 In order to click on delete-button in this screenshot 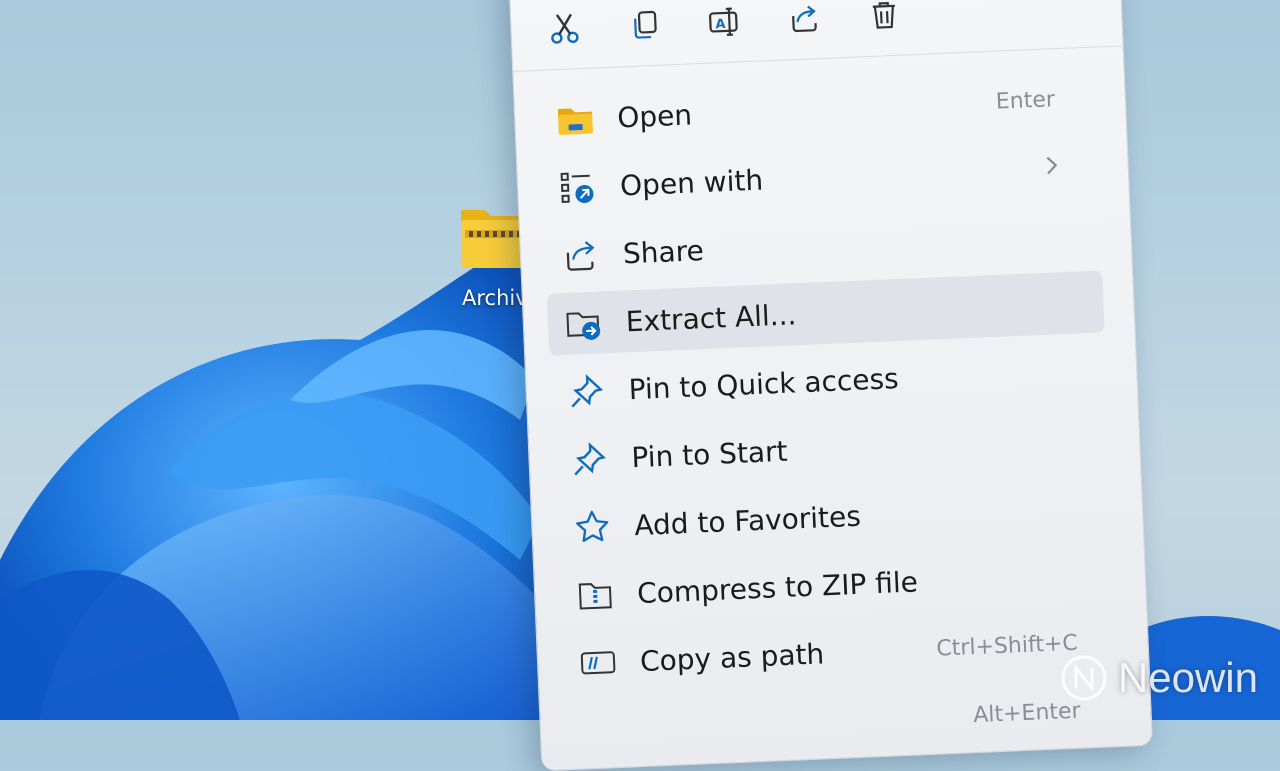, I will do `click(884, 19)`.